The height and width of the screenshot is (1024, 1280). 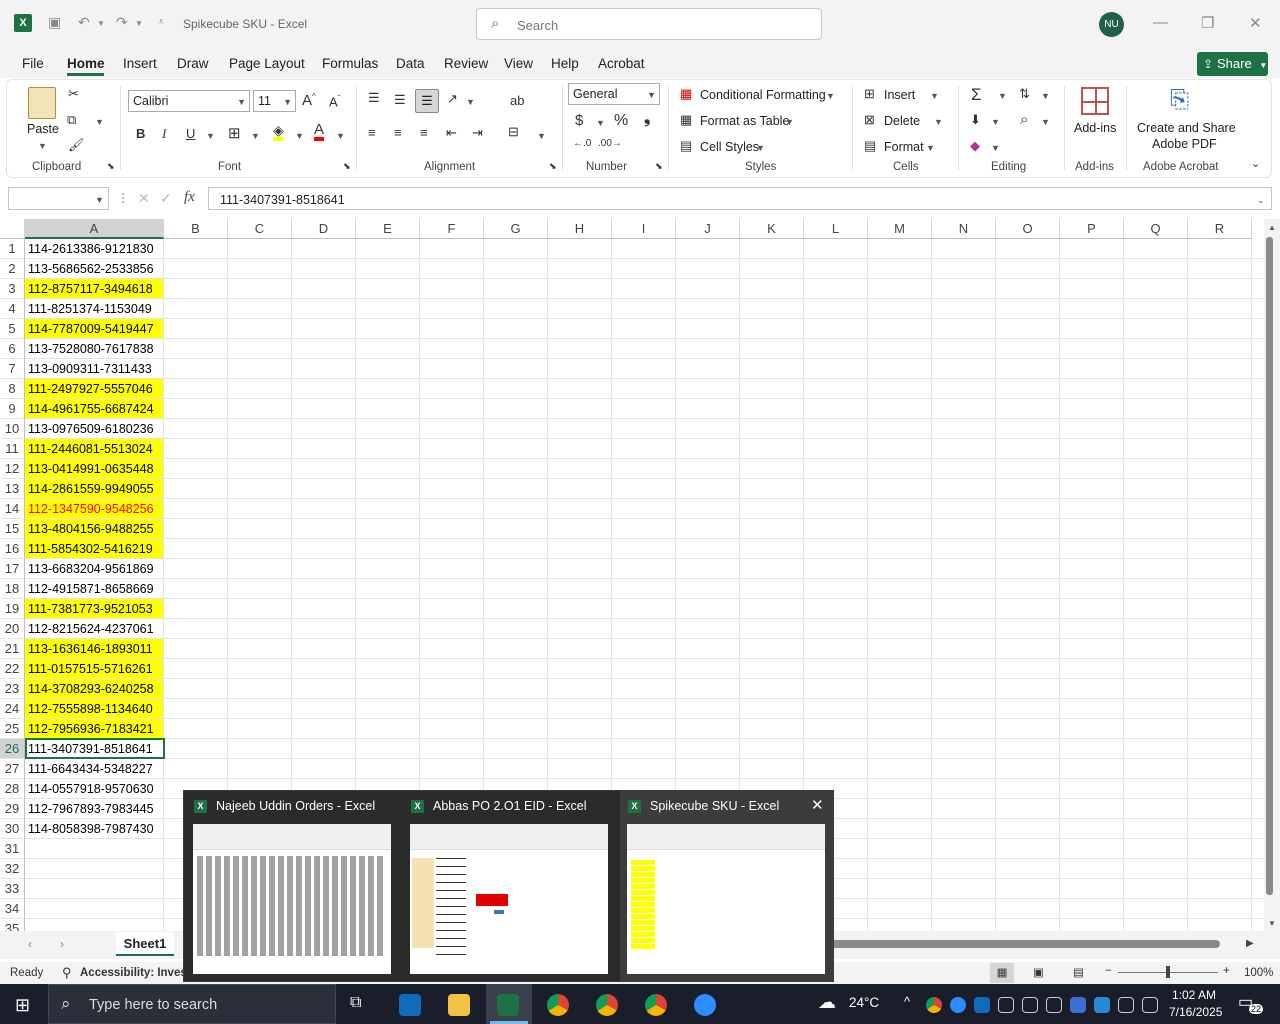 I want to click on zoom-icon, so click(x=705, y=1005).